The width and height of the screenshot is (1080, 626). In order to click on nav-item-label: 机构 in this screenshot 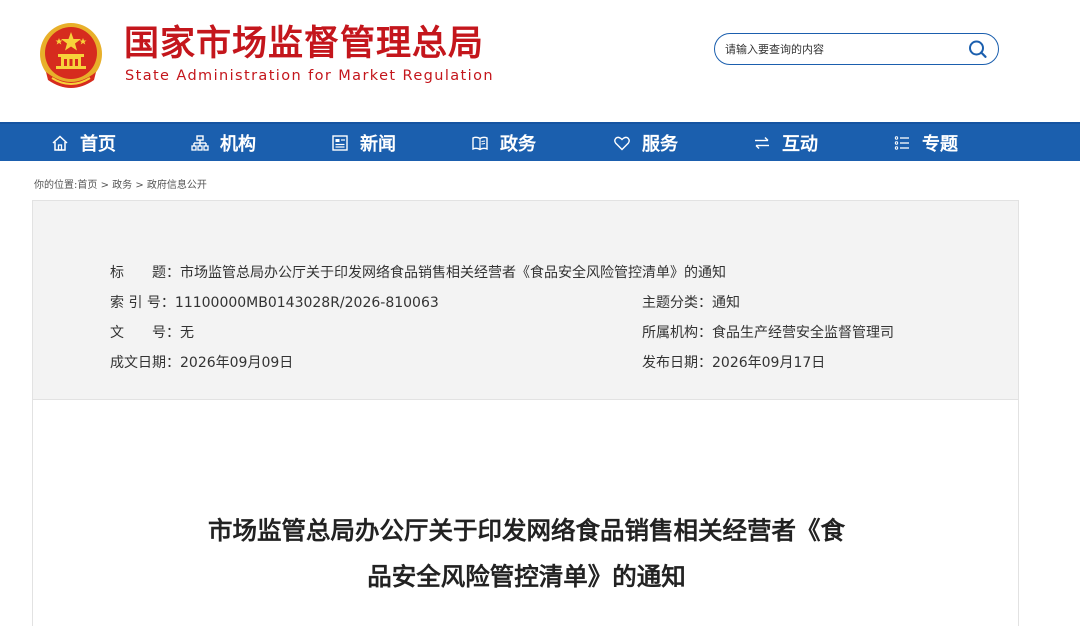, I will do `click(238, 144)`.